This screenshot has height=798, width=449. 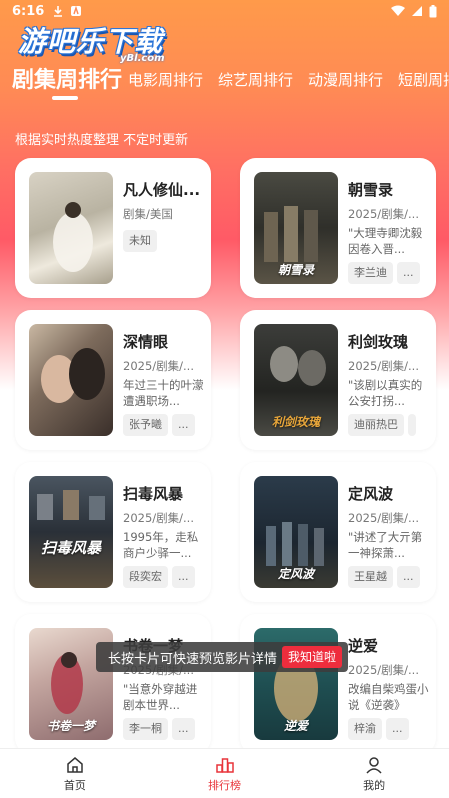 What do you see at coordinates (295, 574) in the screenshot?
I see `poster-title: 定风波` at bounding box center [295, 574].